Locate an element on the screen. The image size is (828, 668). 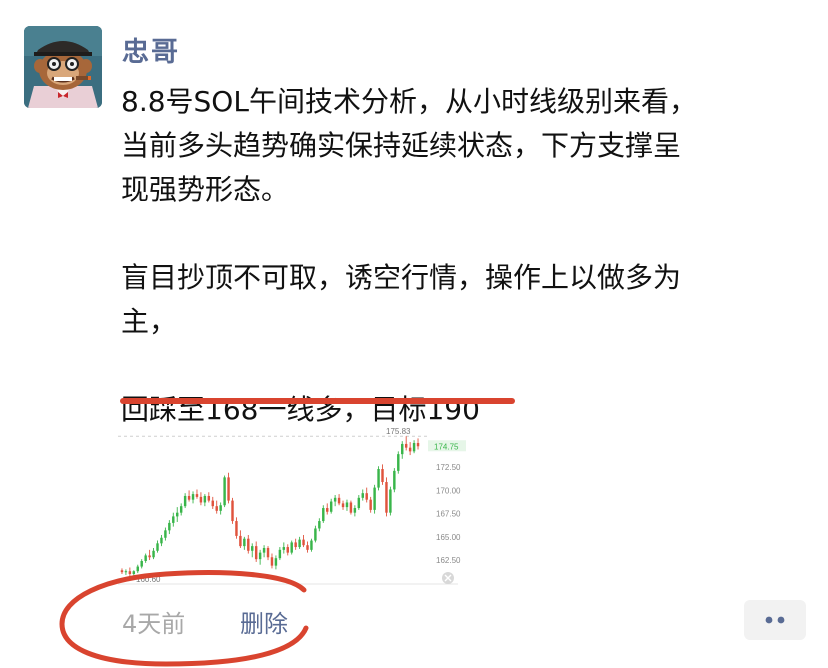
more-button is located at coordinates (775, 620).